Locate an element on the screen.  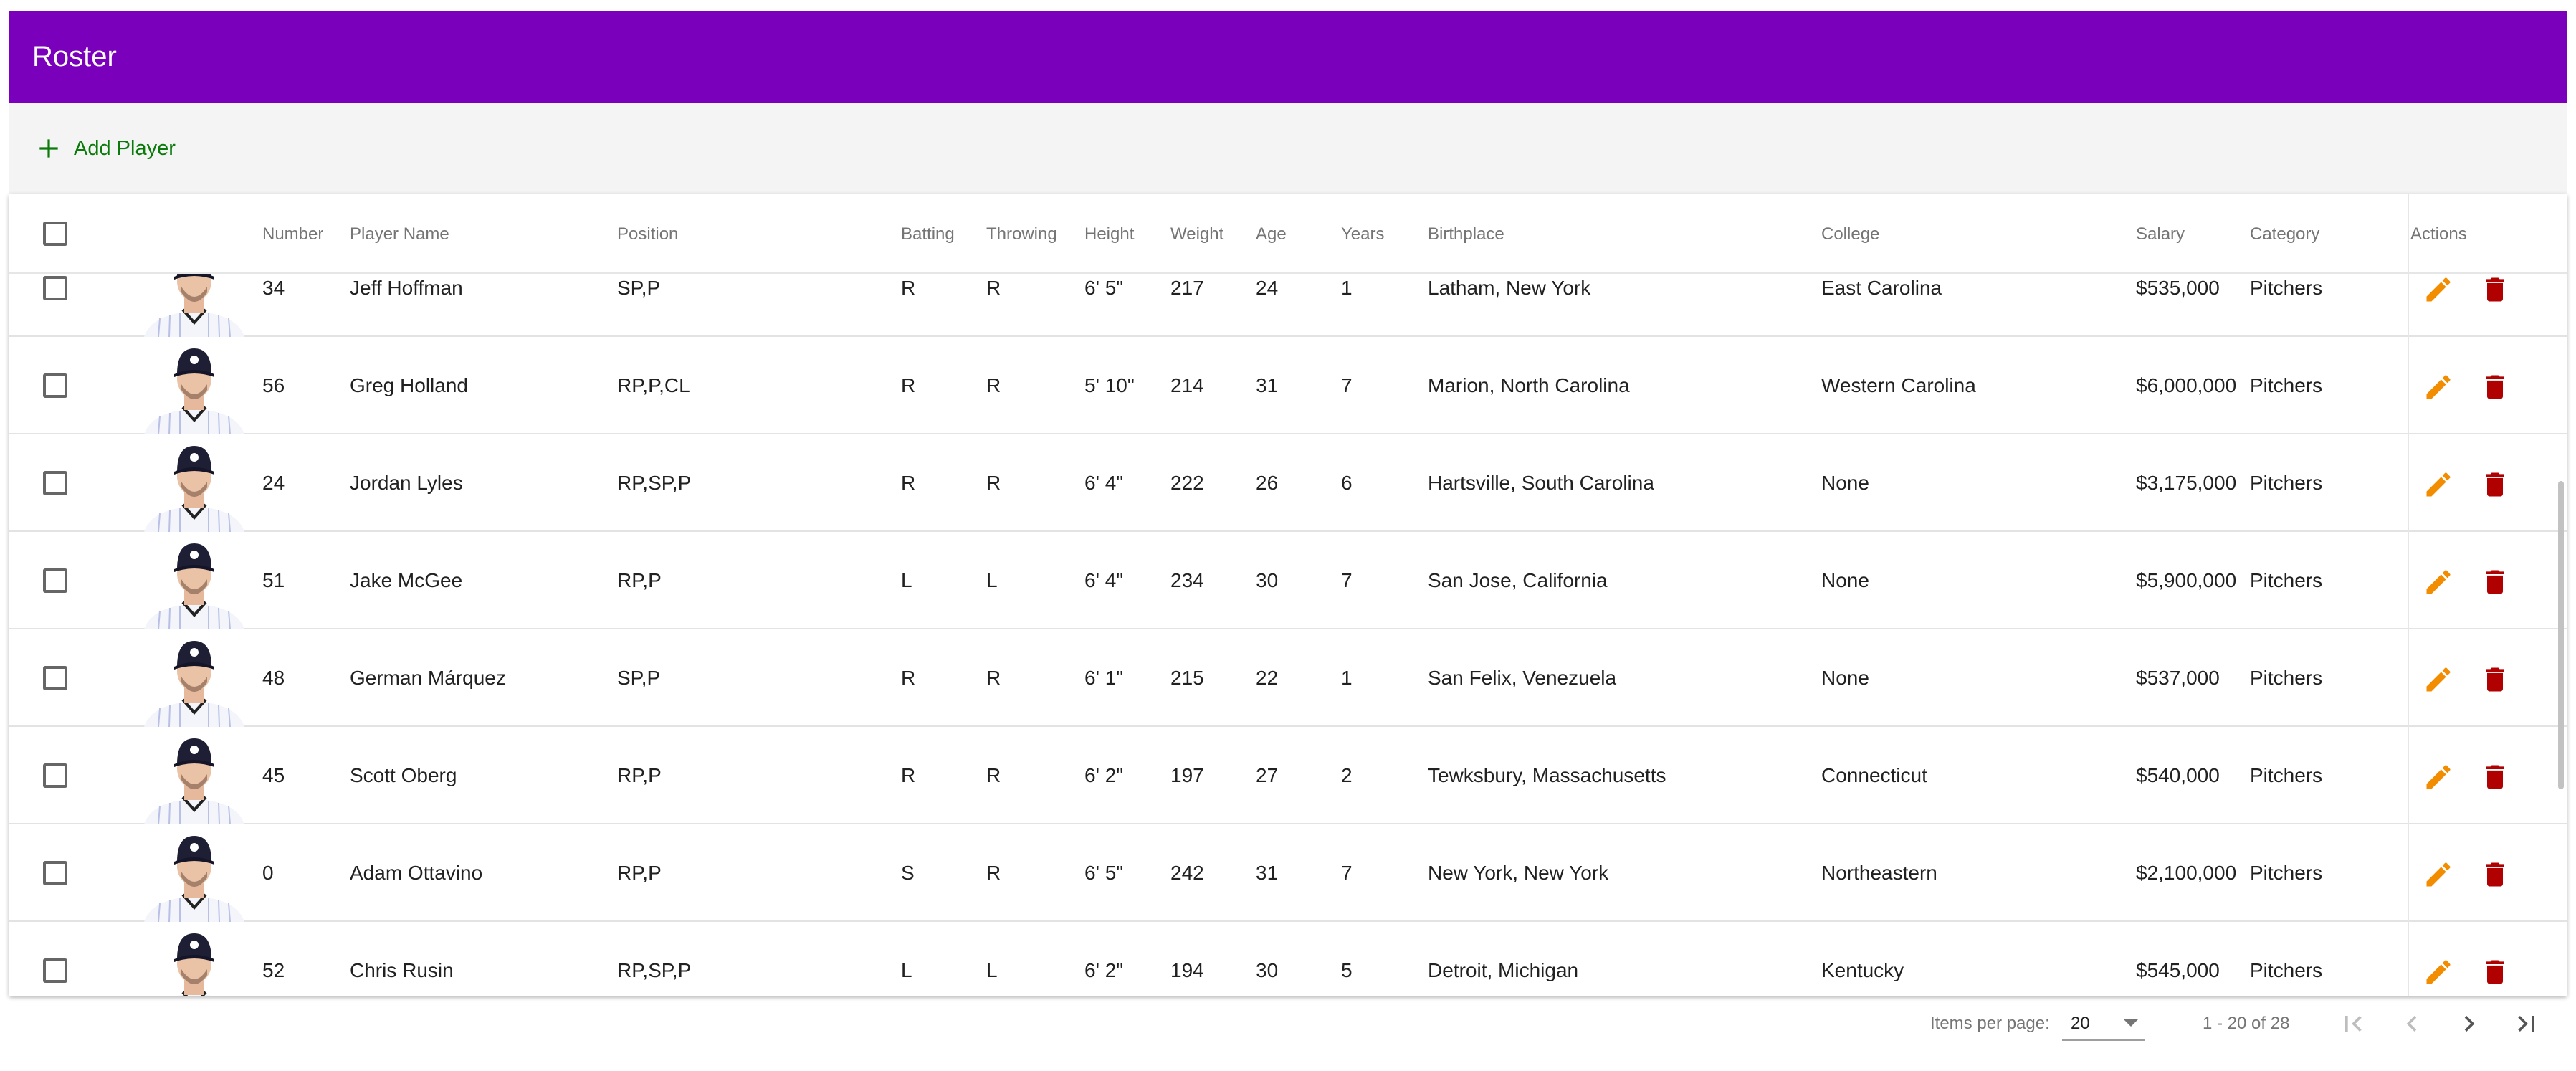
header-throwing: Throwing is located at coordinates (1021, 234).